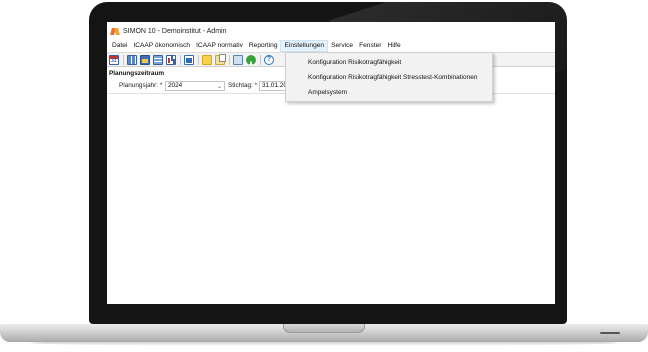 The width and height of the screenshot is (648, 352). I want to click on help-icon: ?, so click(269, 59).